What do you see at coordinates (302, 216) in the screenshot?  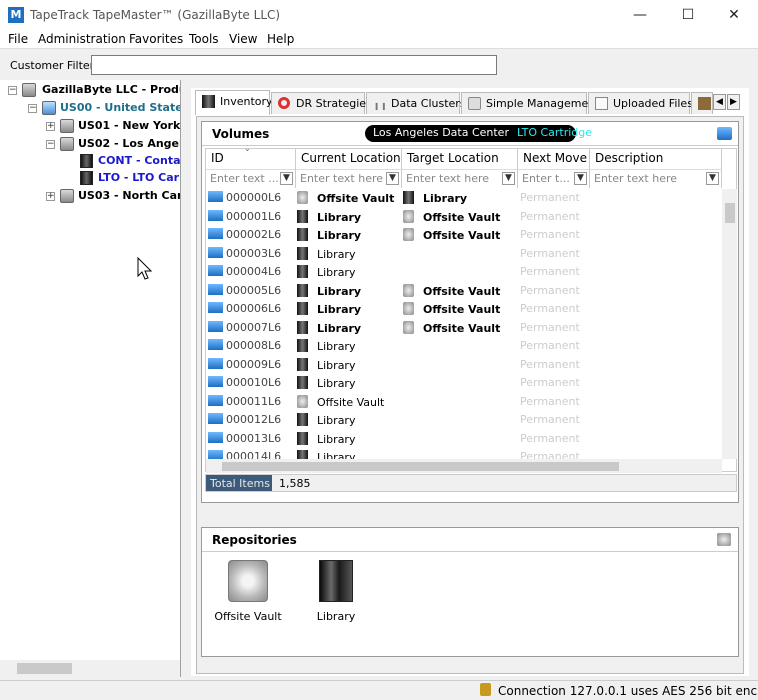 I see `tape-library-icon` at bounding box center [302, 216].